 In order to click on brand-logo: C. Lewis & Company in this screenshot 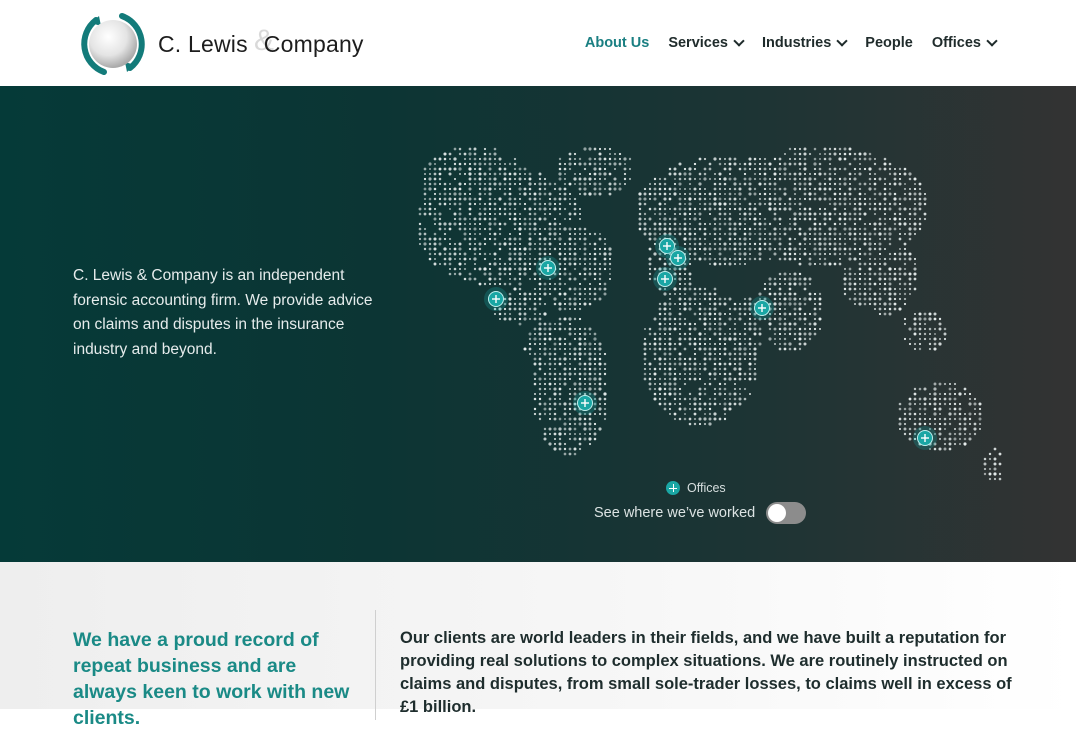, I will do `click(234, 44)`.